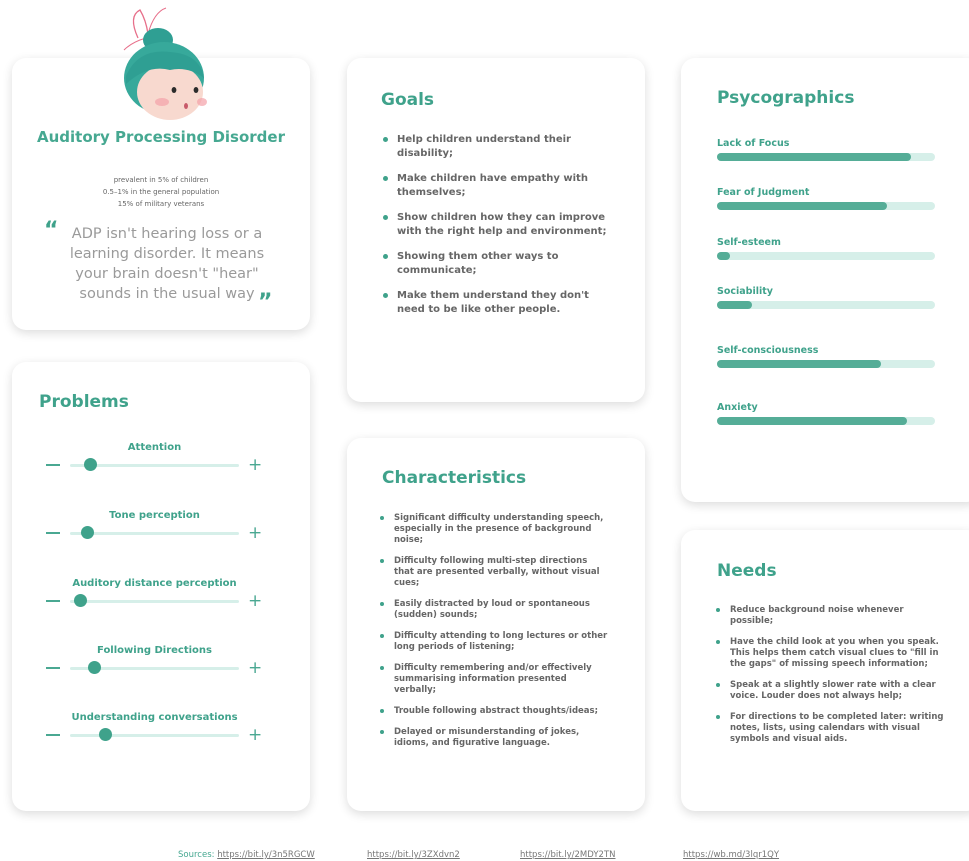  Describe the element at coordinates (737, 407) in the screenshot. I see `bar-label: Anxiety` at that location.